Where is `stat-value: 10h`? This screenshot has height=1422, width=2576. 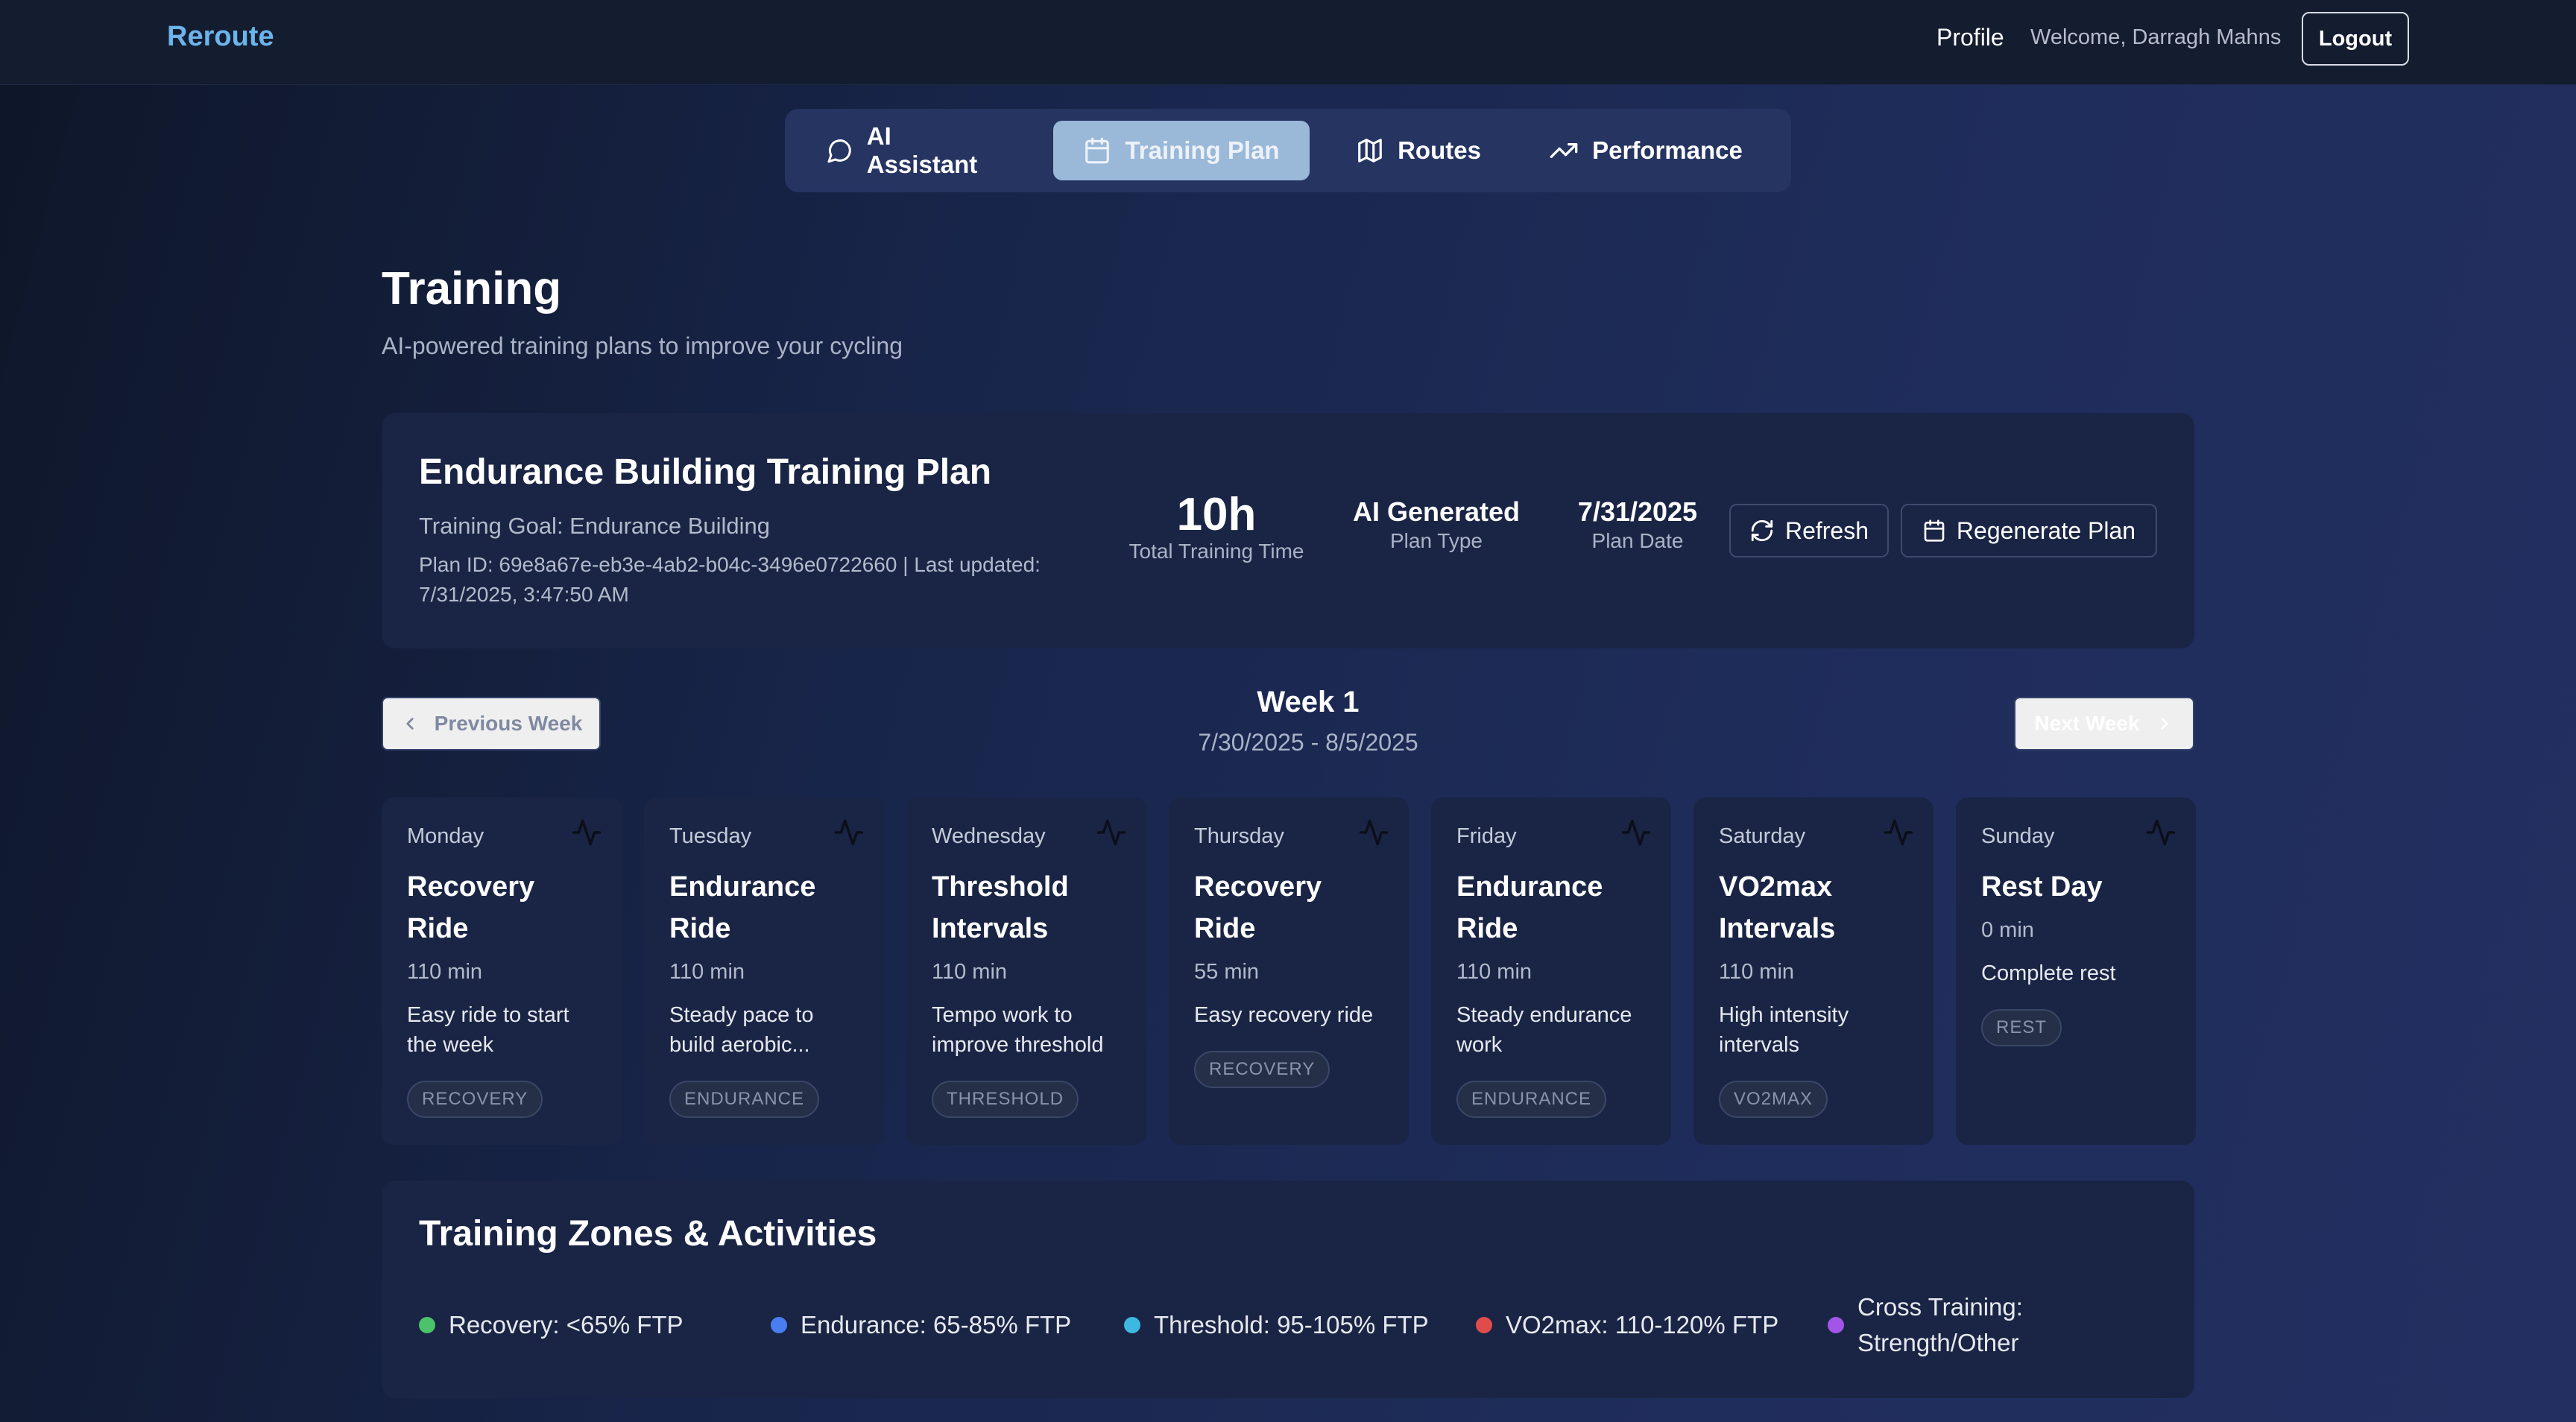 stat-value: 10h is located at coordinates (1216, 514).